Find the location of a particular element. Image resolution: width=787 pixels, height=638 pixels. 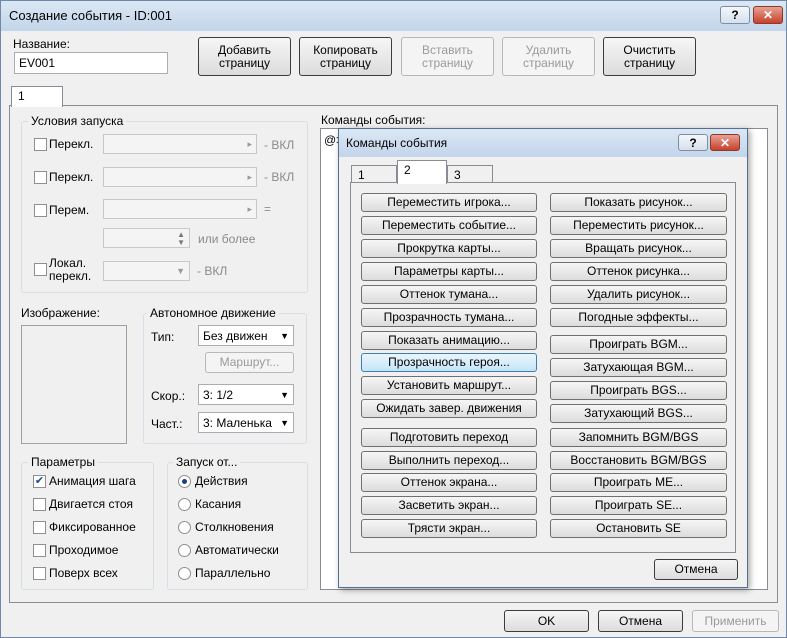

command-button-left-10: Ожидать завер. движения is located at coordinates (449, 408).